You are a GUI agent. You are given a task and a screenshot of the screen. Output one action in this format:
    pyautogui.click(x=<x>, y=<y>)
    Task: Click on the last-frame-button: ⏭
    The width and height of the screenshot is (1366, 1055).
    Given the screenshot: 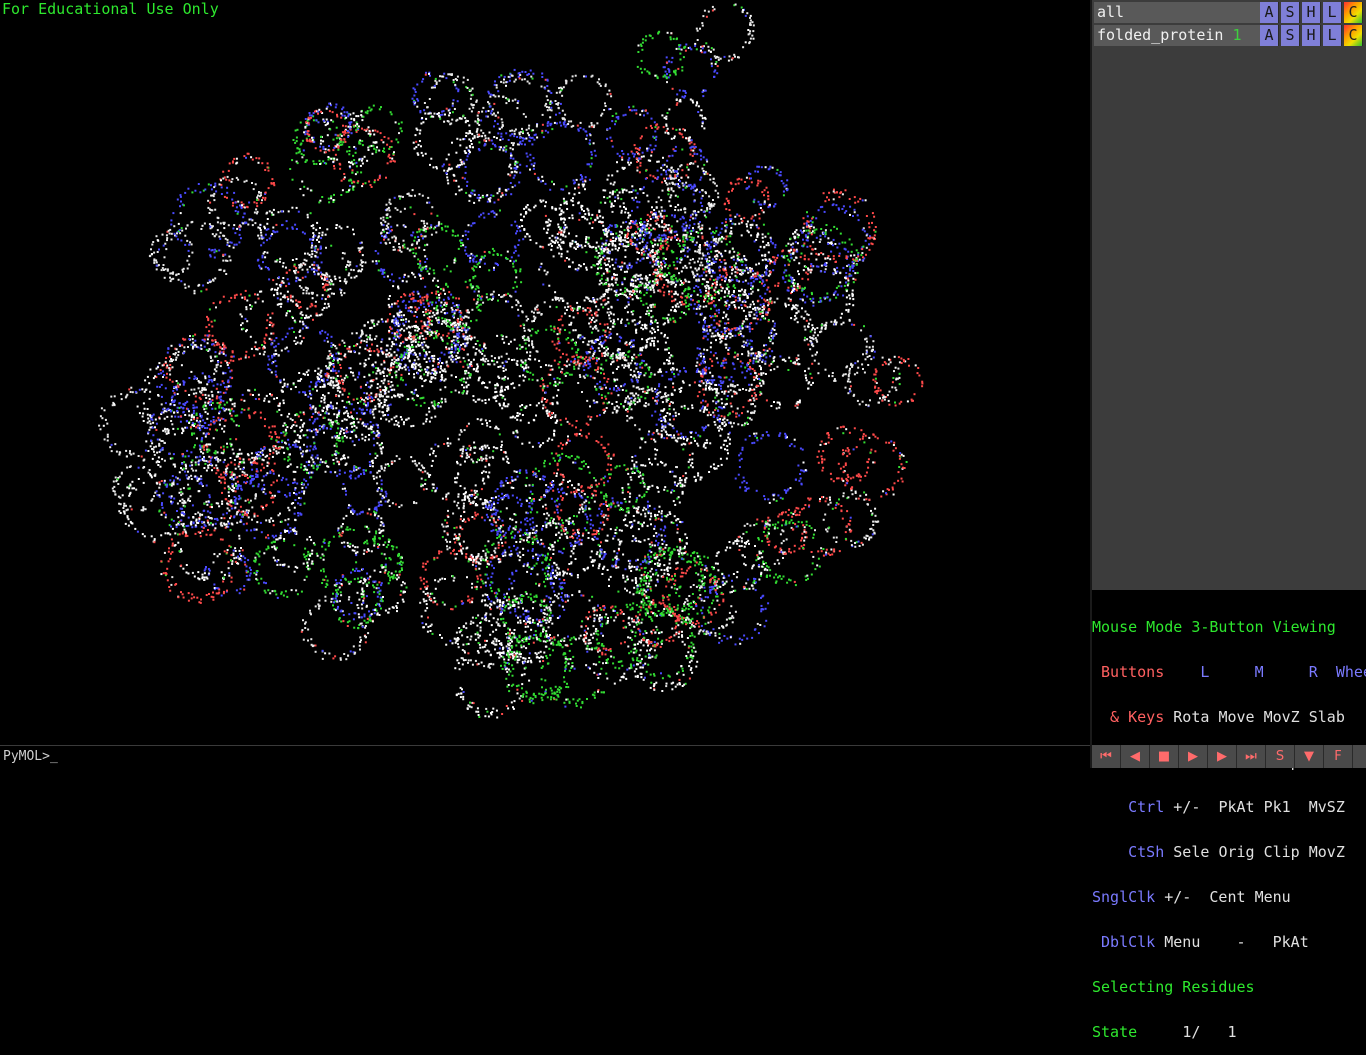 What is the action you would take?
    pyautogui.click(x=1251, y=756)
    